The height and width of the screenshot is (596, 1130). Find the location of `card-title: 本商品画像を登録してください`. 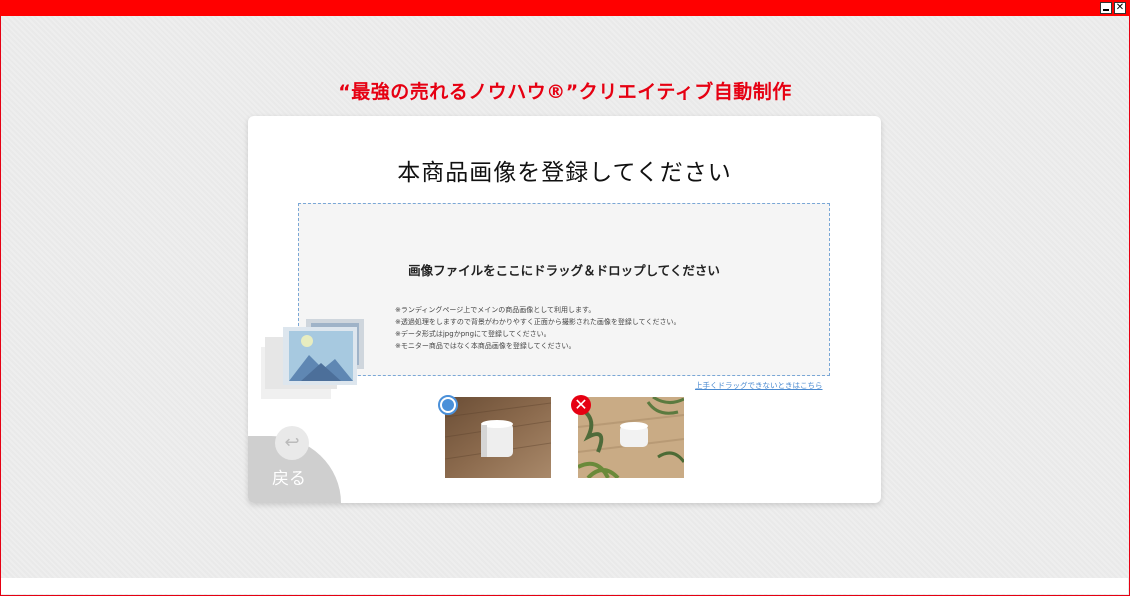

card-title: 本商品画像を登録してください is located at coordinates (564, 173).